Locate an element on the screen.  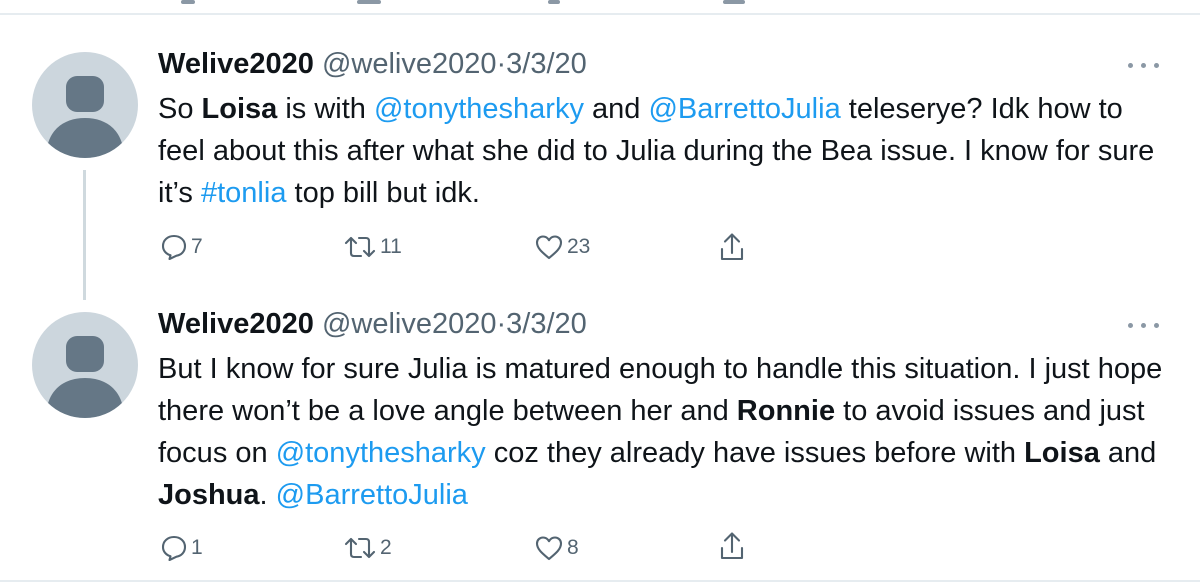
tweet-header: Welive2020 @welive2020·3/3/20 is located at coordinates (372, 324).